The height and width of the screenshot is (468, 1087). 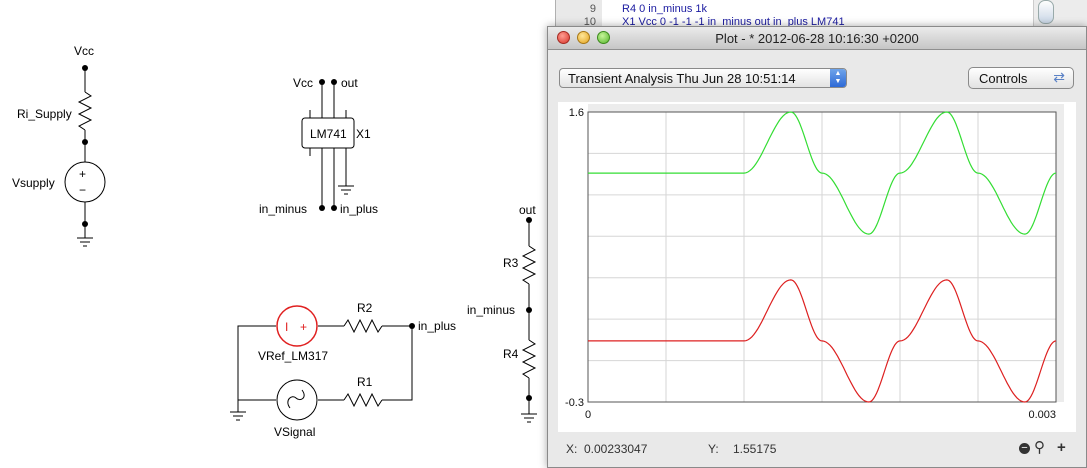 I want to click on window-titlebar: Plot - * 2012-06-28 10:16:30 +0200, so click(x=817, y=38).